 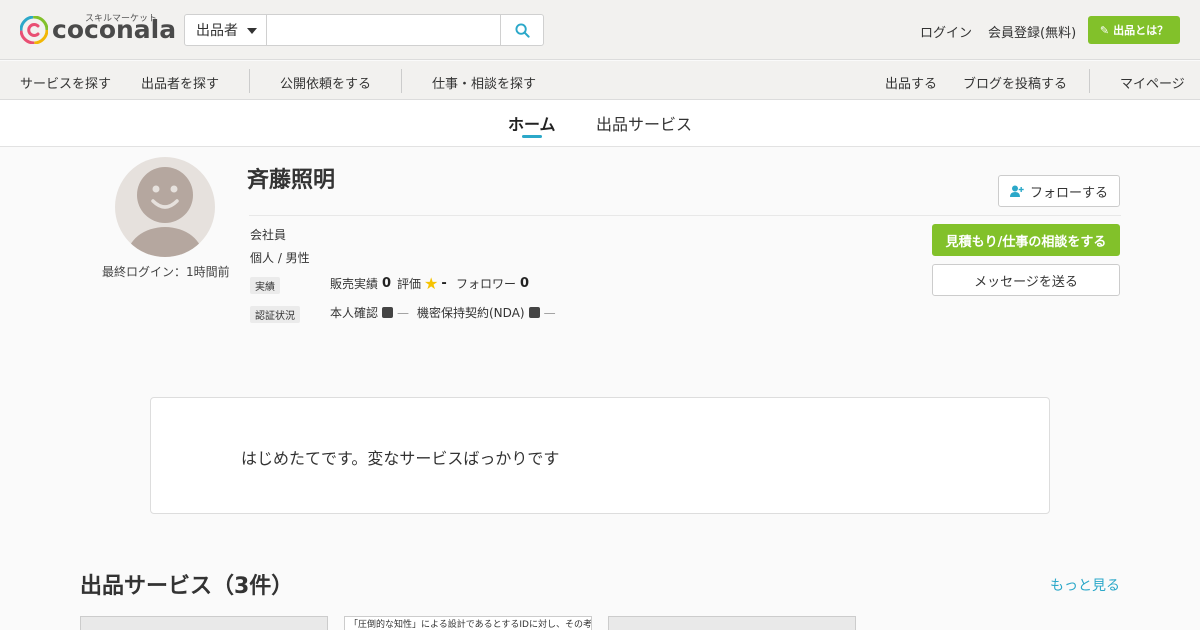 I want to click on self-introduction-box: はじめたてです。変なサービスばっかりです, so click(x=600, y=455).